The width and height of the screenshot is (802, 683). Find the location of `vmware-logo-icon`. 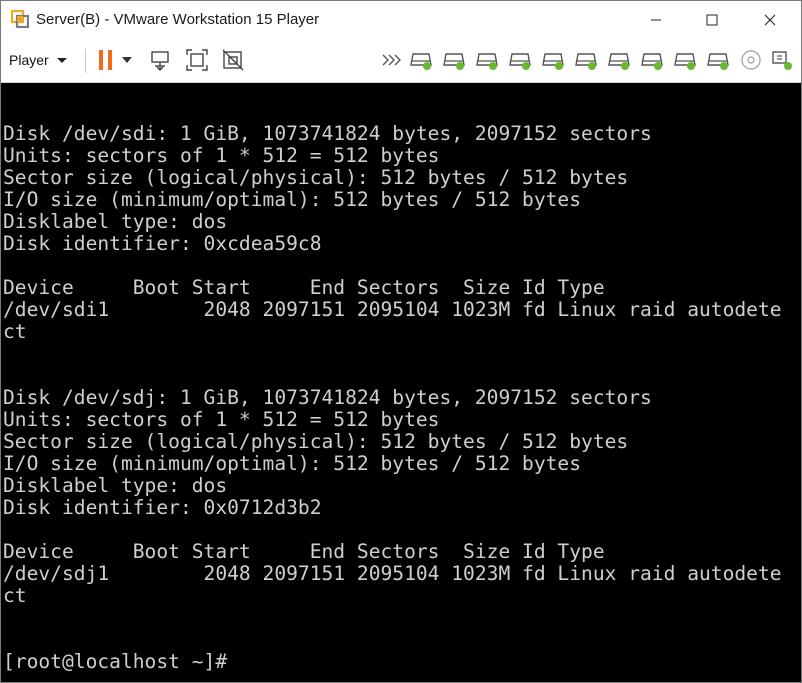

vmware-logo-icon is located at coordinates (20, 19).